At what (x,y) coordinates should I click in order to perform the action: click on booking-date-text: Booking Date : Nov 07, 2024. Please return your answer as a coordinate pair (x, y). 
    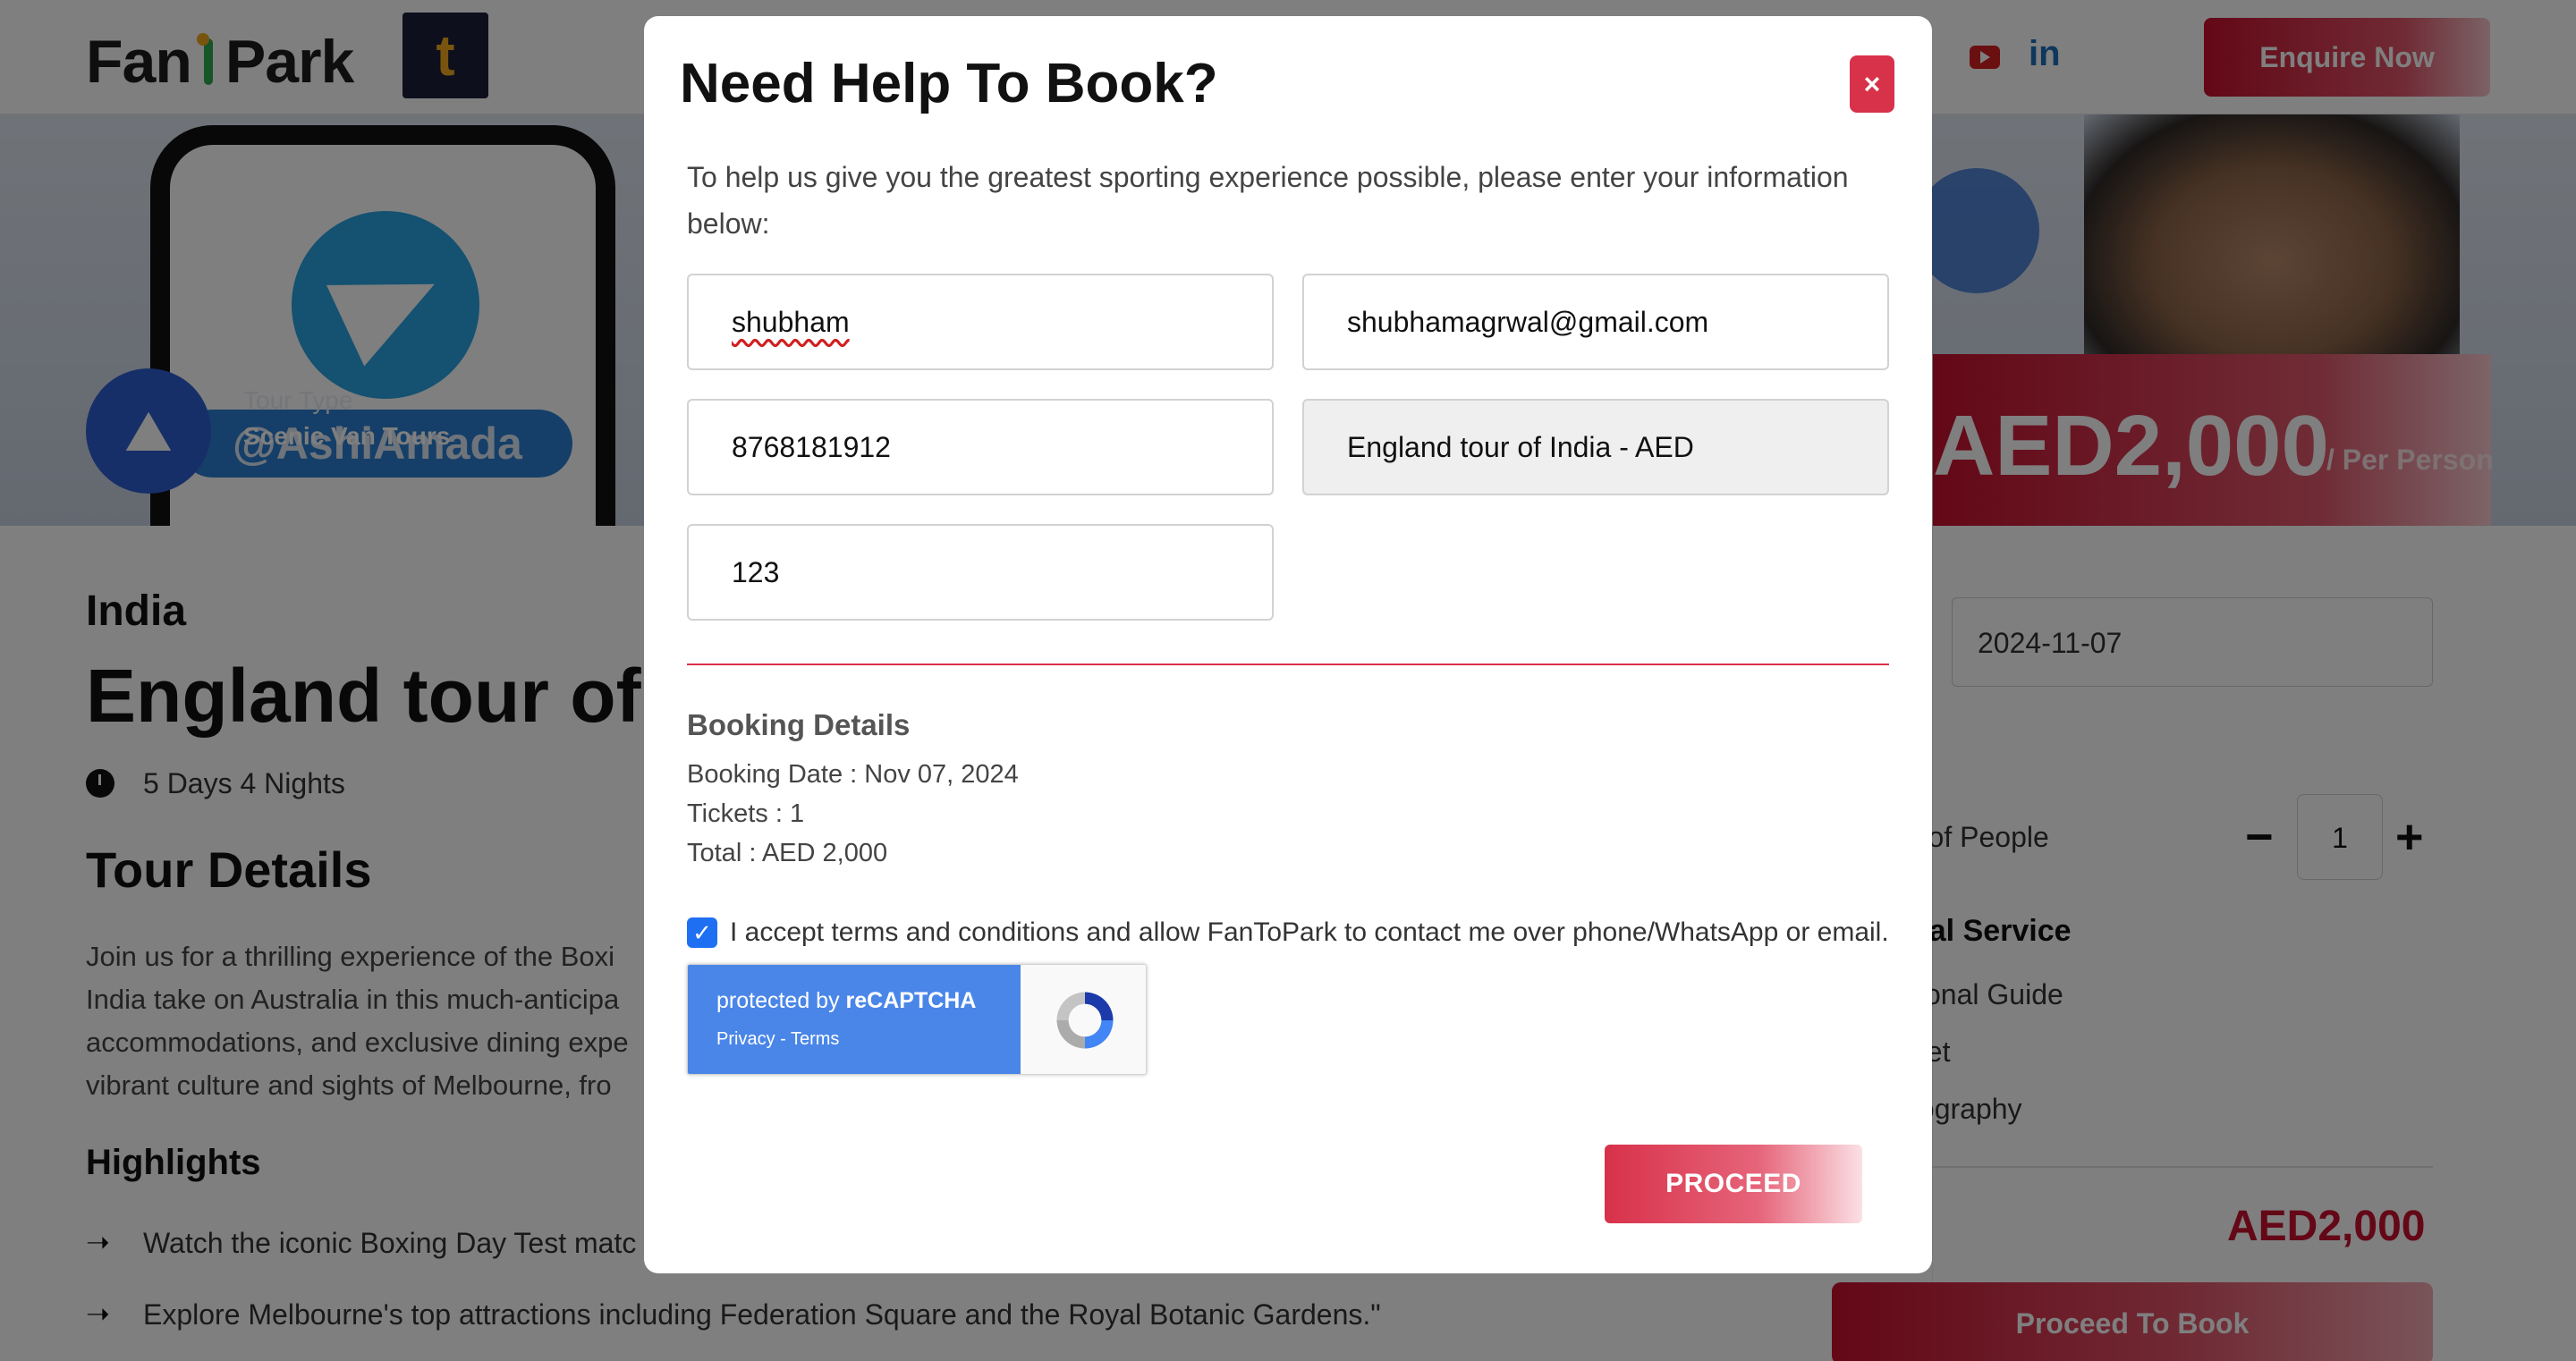
    Looking at the image, I should click on (853, 774).